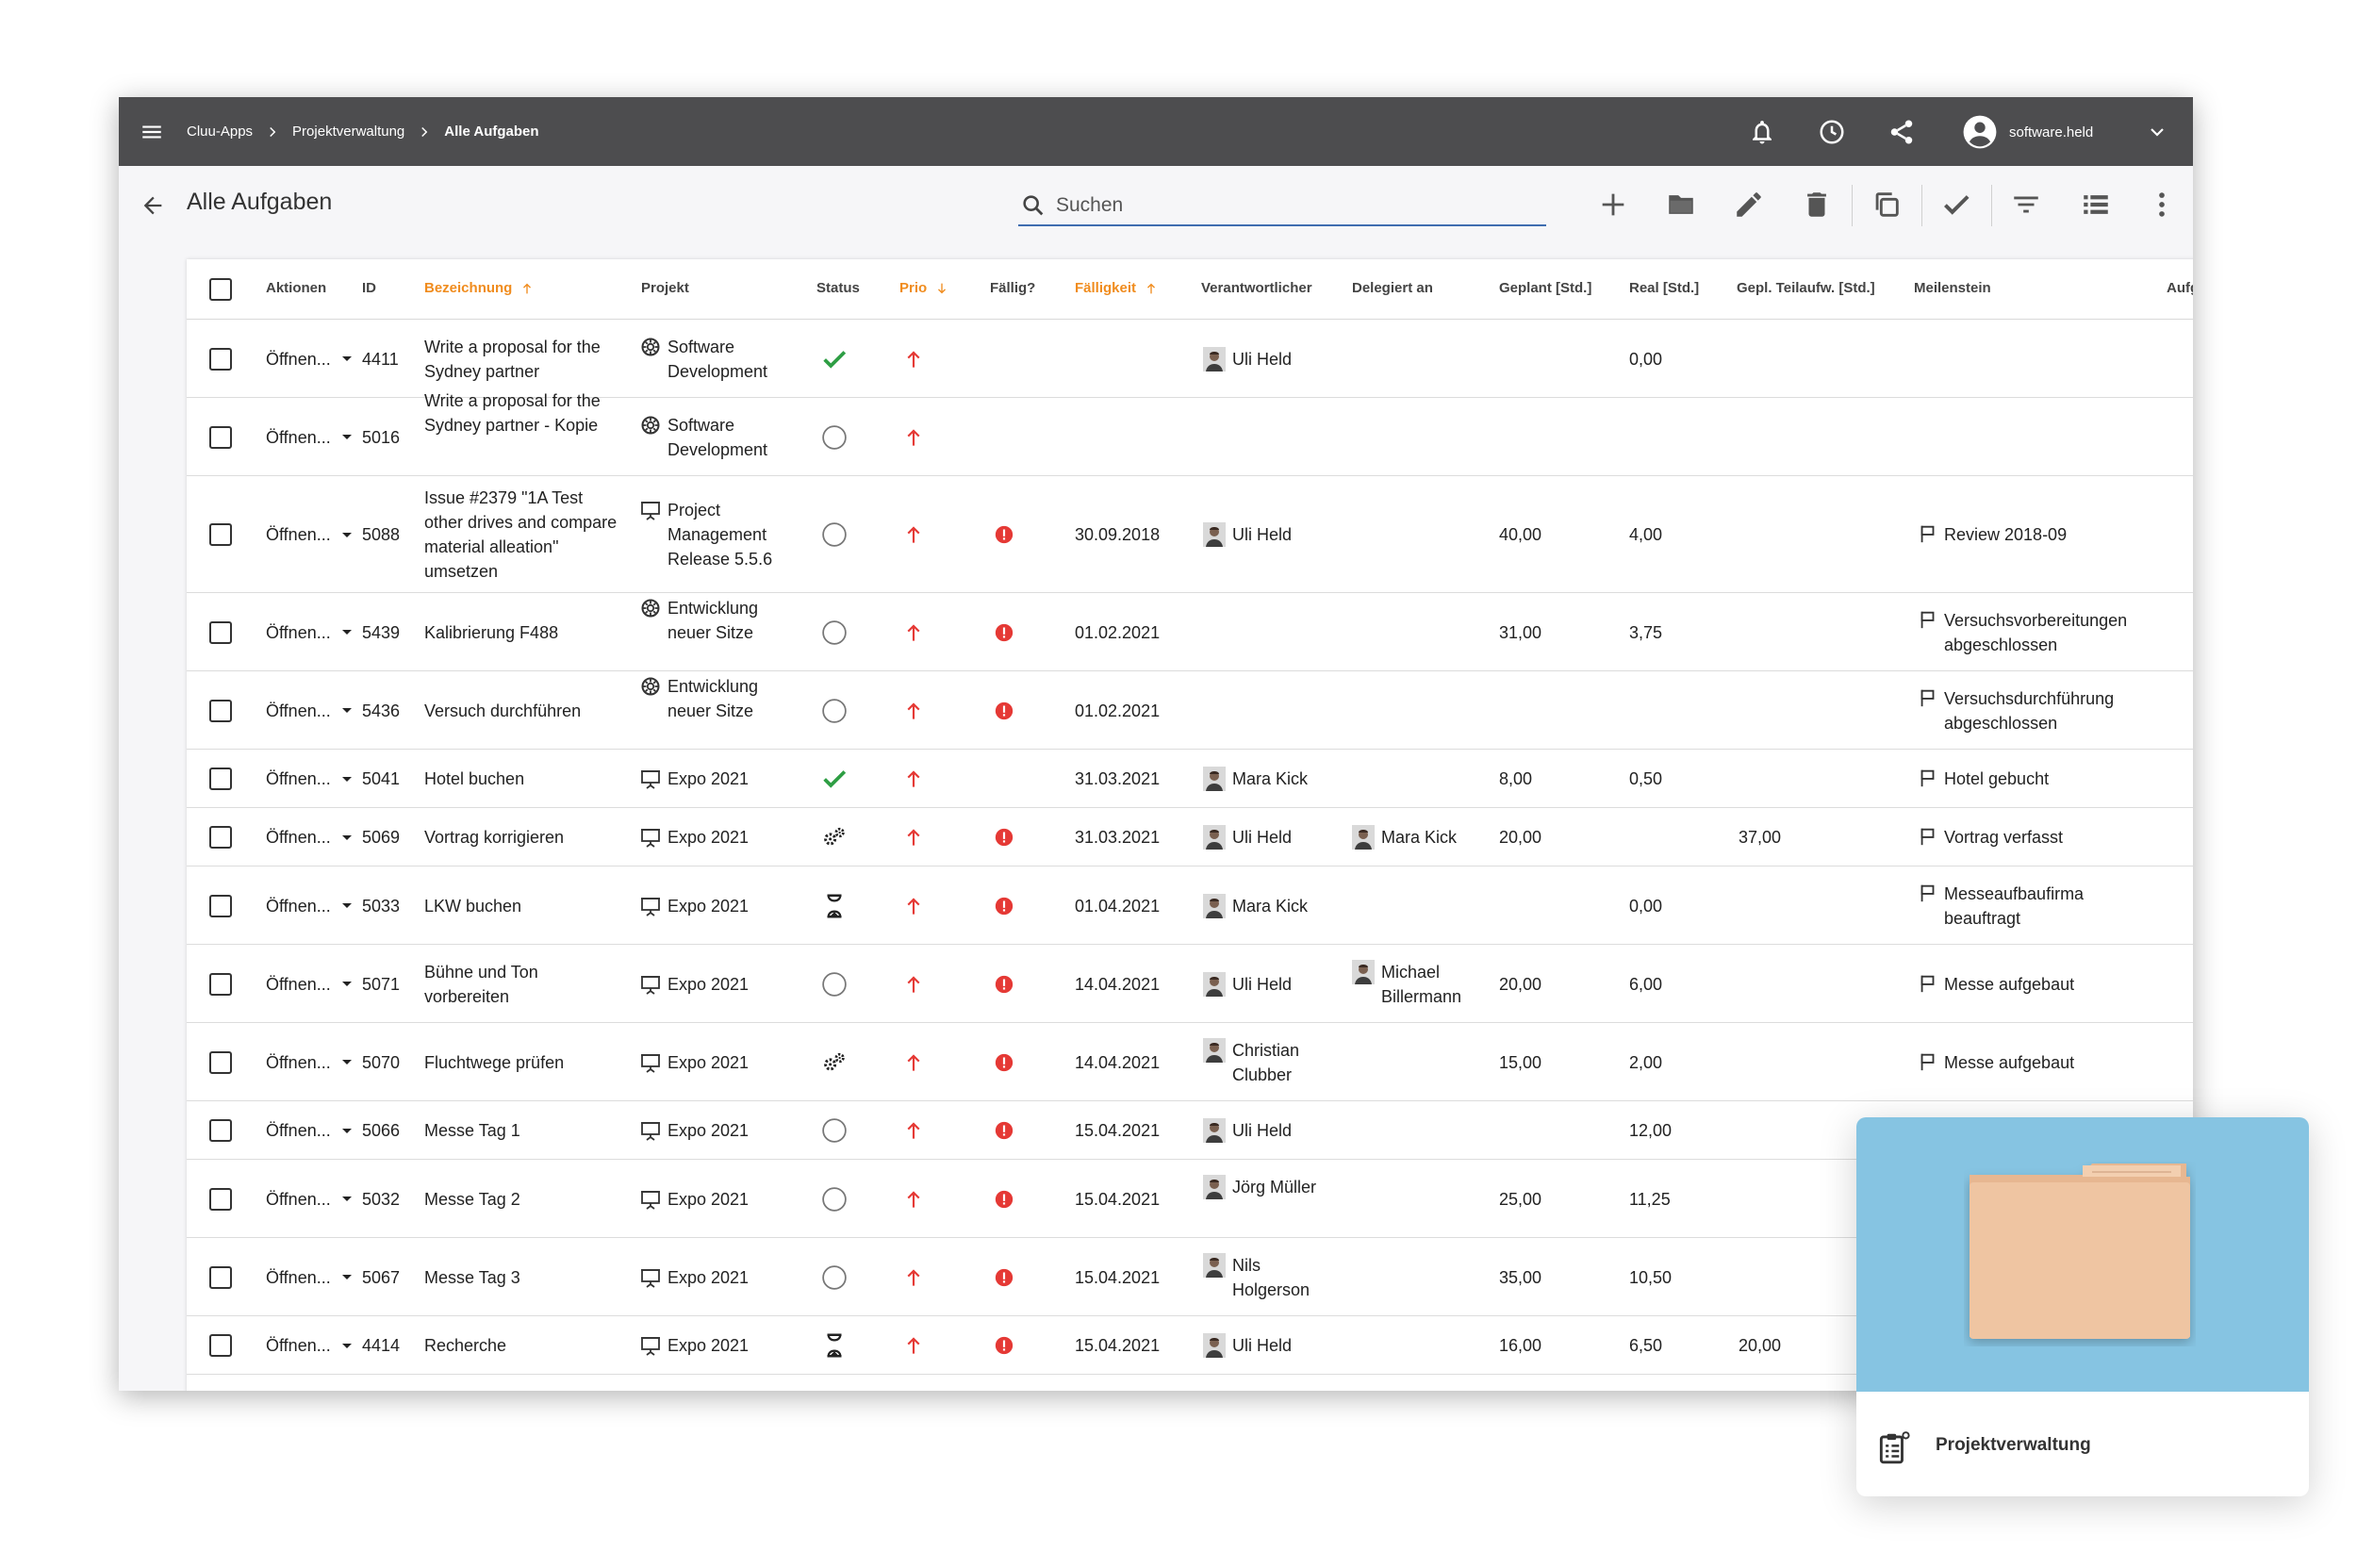  What do you see at coordinates (2040, 779) in the screenshot?
I see `milestone: Hotel gebucht` at bounding box center [2040, 779].